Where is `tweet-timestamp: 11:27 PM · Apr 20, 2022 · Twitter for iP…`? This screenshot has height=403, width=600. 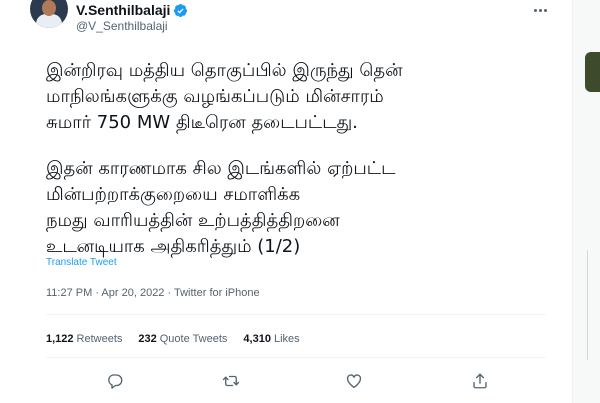 tweet-timestamp: 11:27 PM · Apr 20, 2022 · Twitter for iP… is located at coordinates (153, 293).